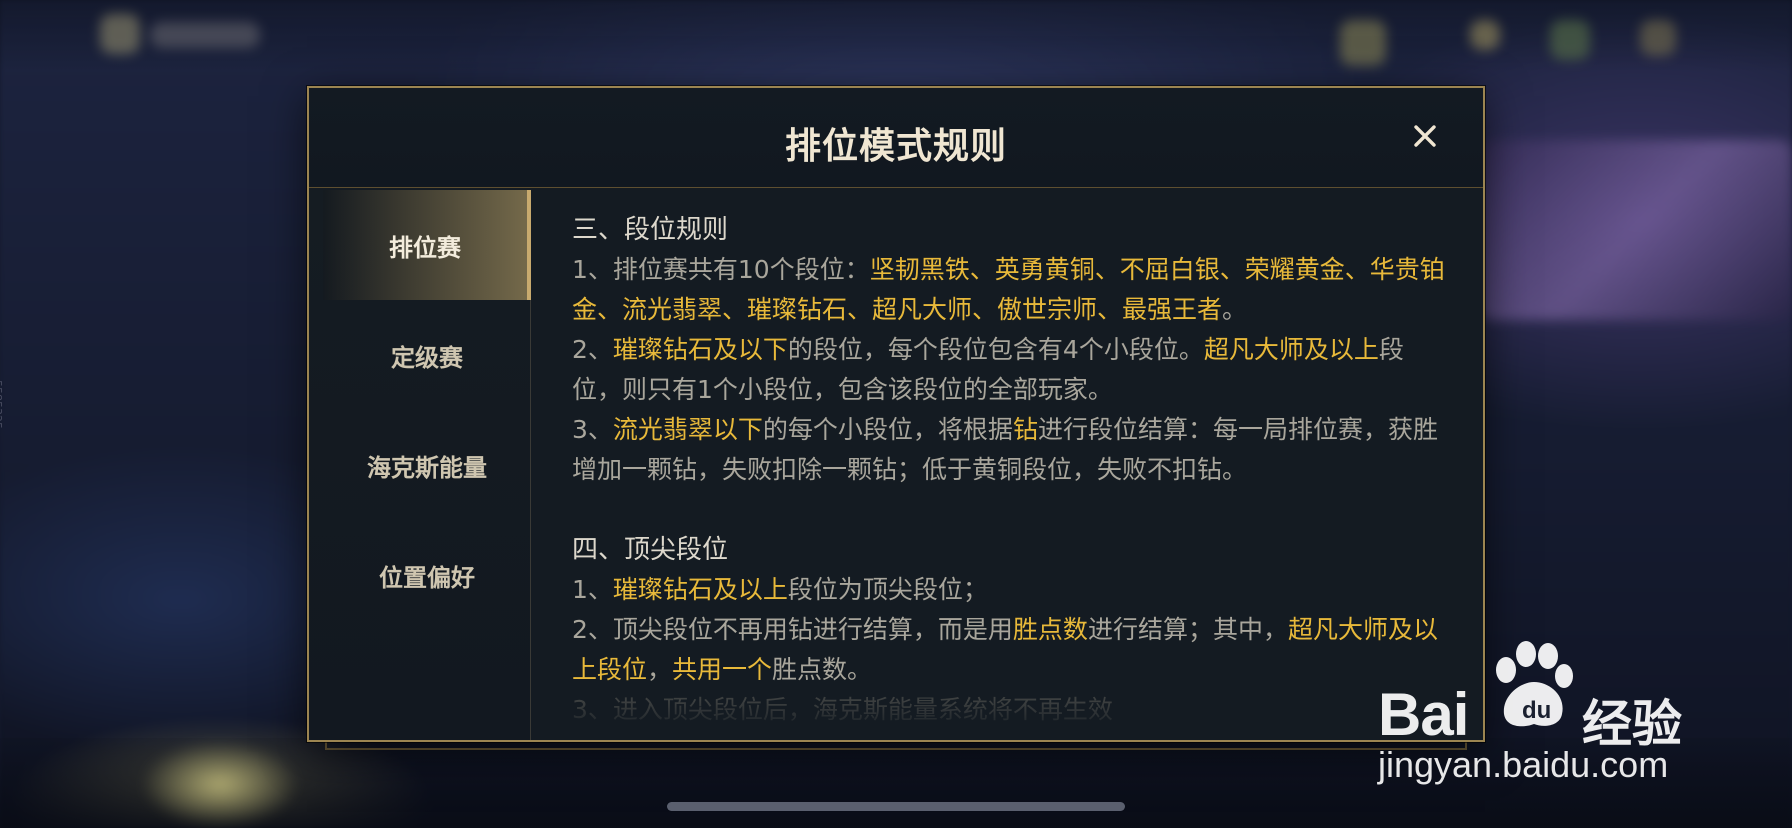 This screenshot has width=1792, height=828. I want to click on tab-label: 位置偏好, so click(427, 577).